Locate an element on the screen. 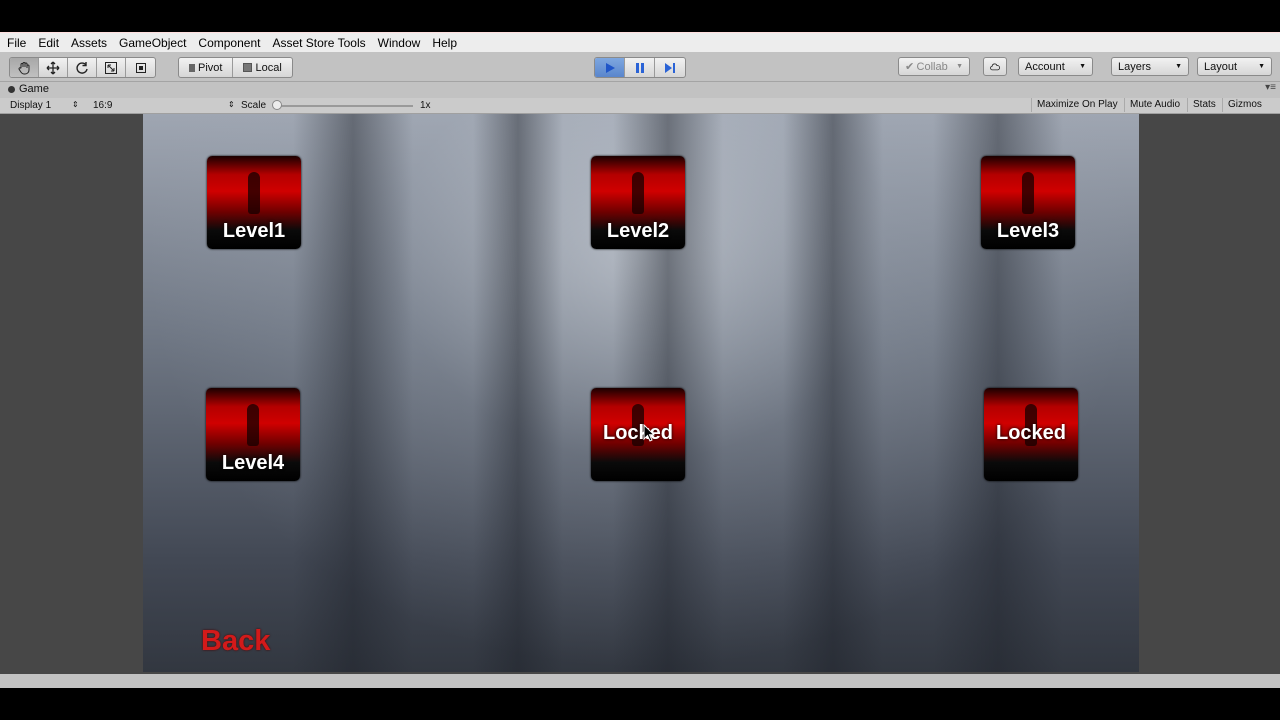 The image size is (1280, 720). scale-slider-track is located at coordinates (344, 106).